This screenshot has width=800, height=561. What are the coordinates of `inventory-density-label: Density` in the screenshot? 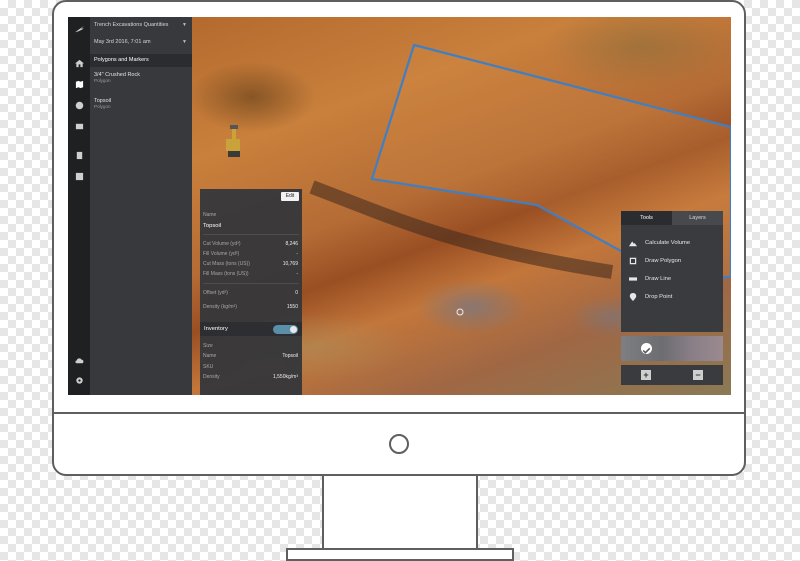 It's located at (211, 377).